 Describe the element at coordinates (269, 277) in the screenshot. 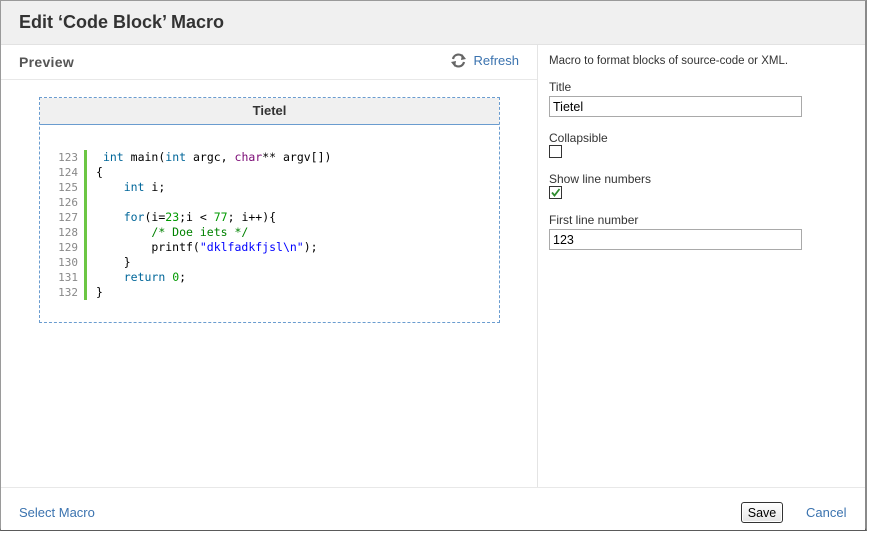

I see `code-line: 131 return 0;` at that location.